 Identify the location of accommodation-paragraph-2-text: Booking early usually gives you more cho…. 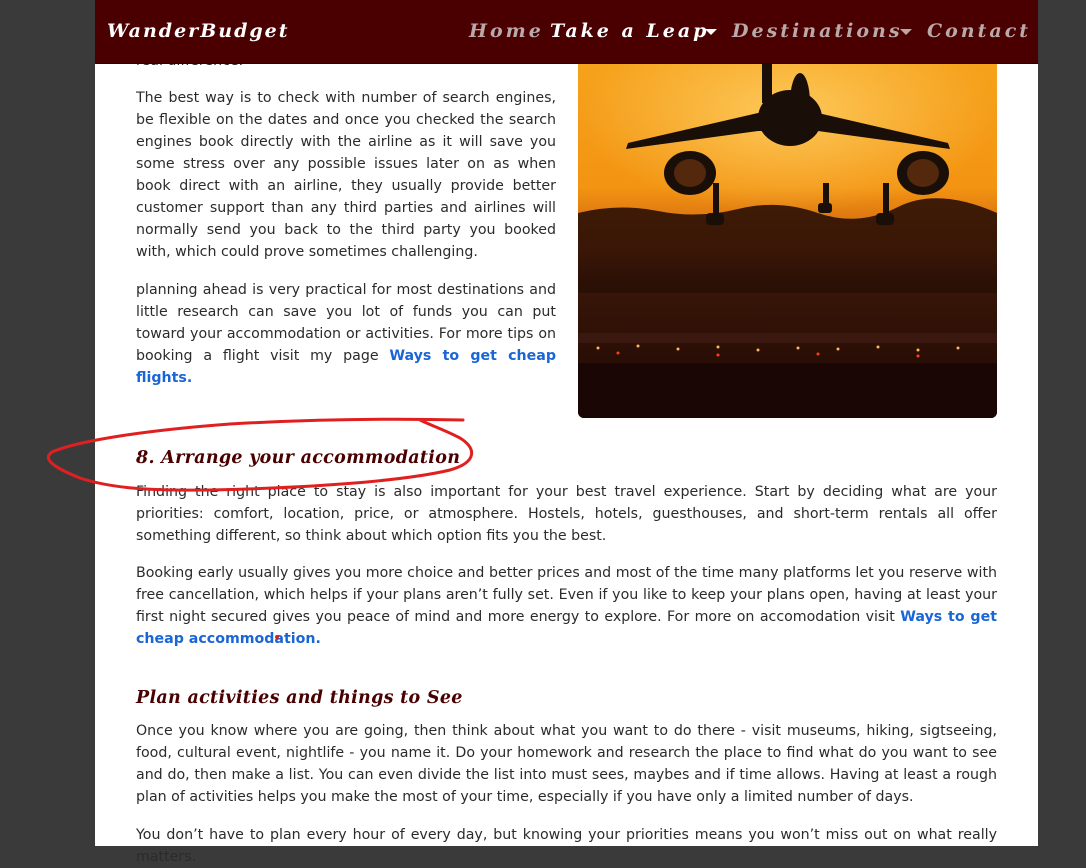
(566, 595).